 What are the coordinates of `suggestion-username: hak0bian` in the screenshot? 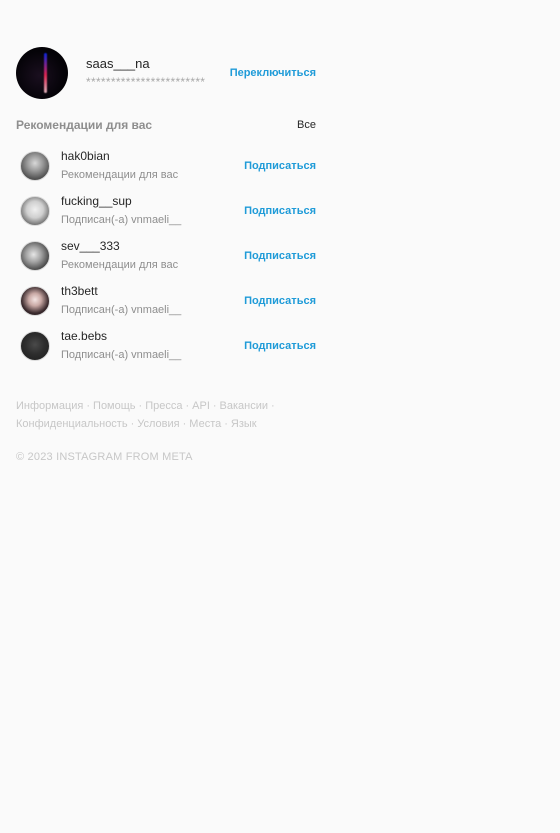 It's located at (152, 156).